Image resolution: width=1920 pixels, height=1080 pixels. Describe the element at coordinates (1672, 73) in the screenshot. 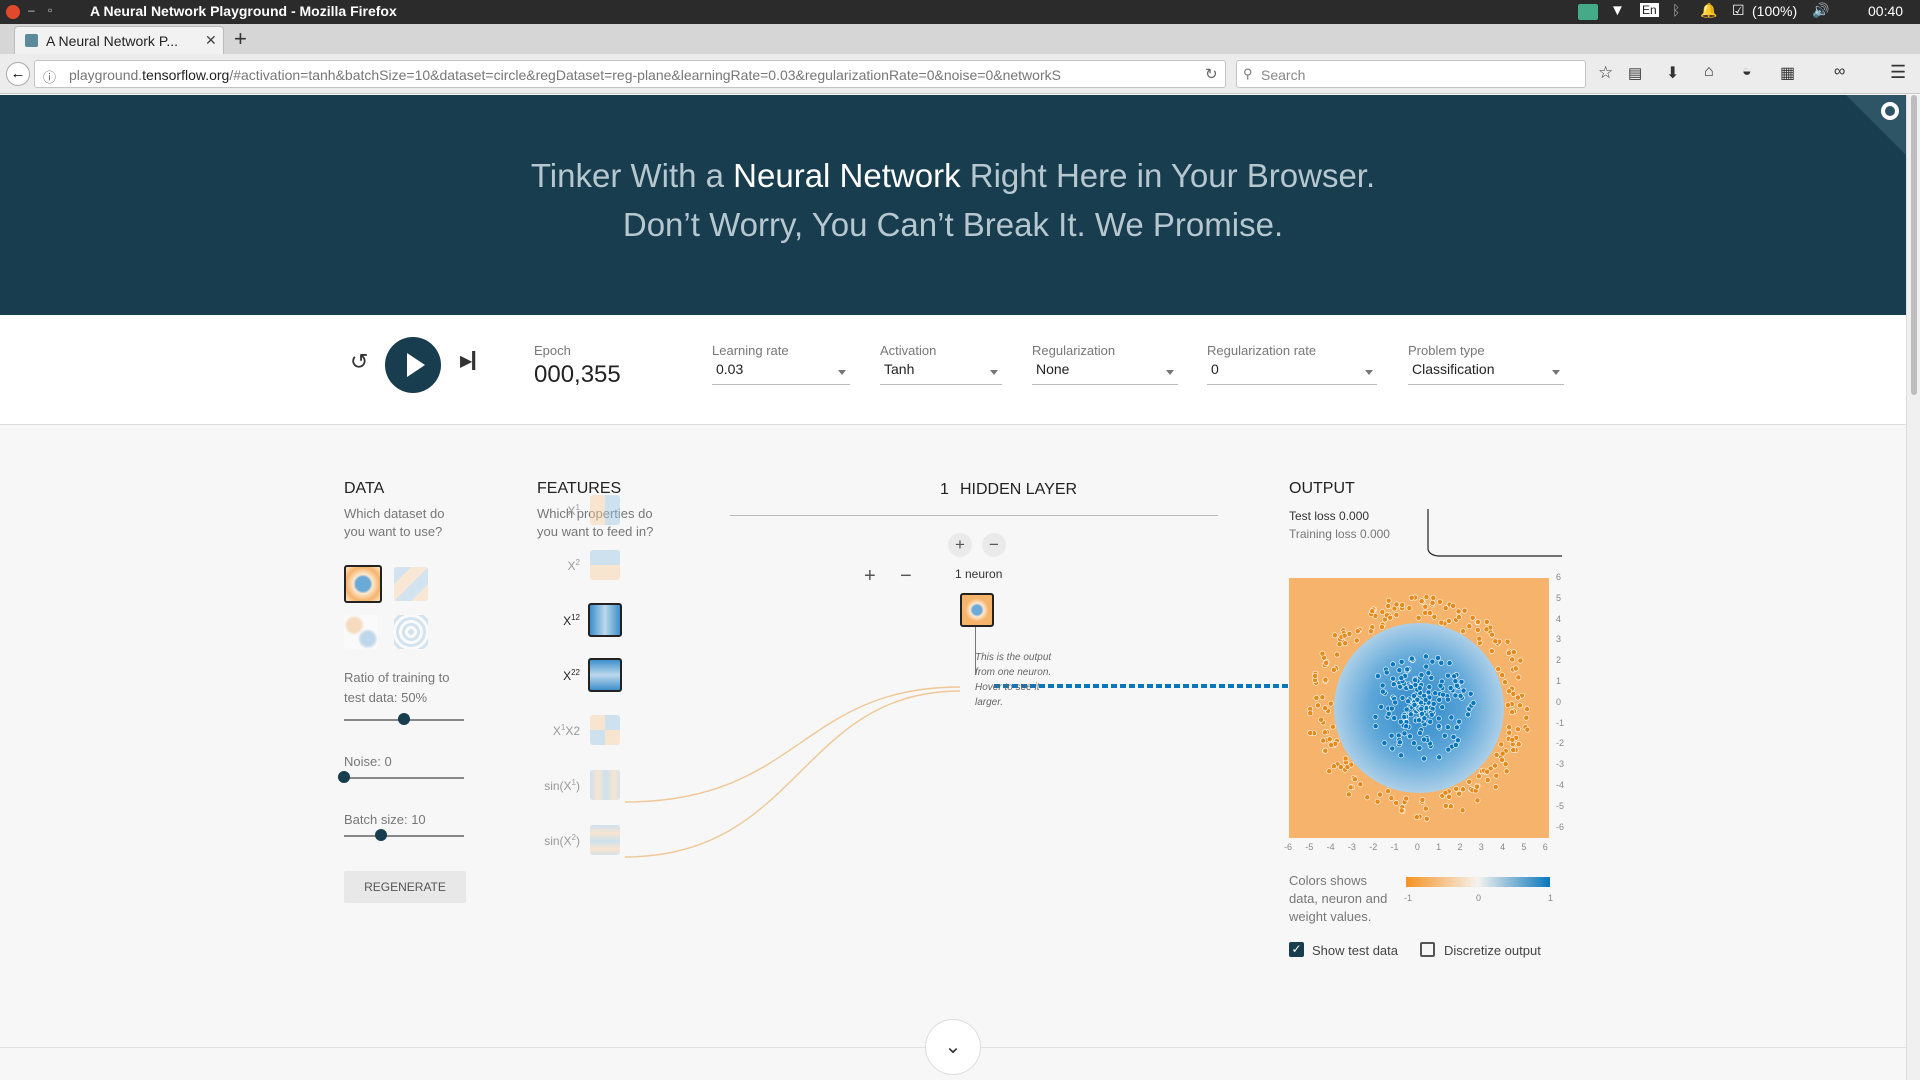

I see `download-icon: ⬇` at that location.